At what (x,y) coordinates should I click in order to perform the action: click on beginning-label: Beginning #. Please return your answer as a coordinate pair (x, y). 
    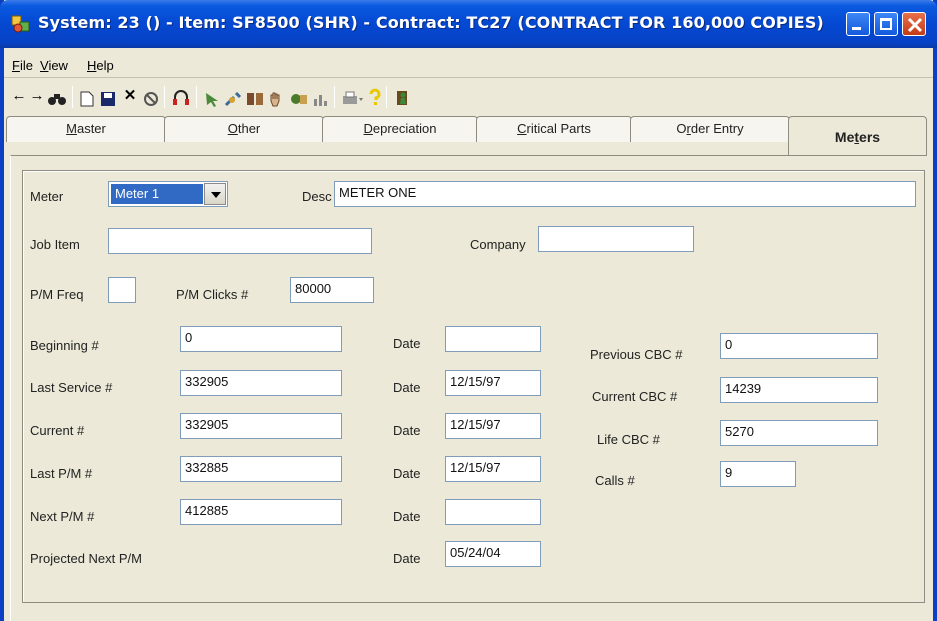
    Looking at the image, I should click on (64, 345).